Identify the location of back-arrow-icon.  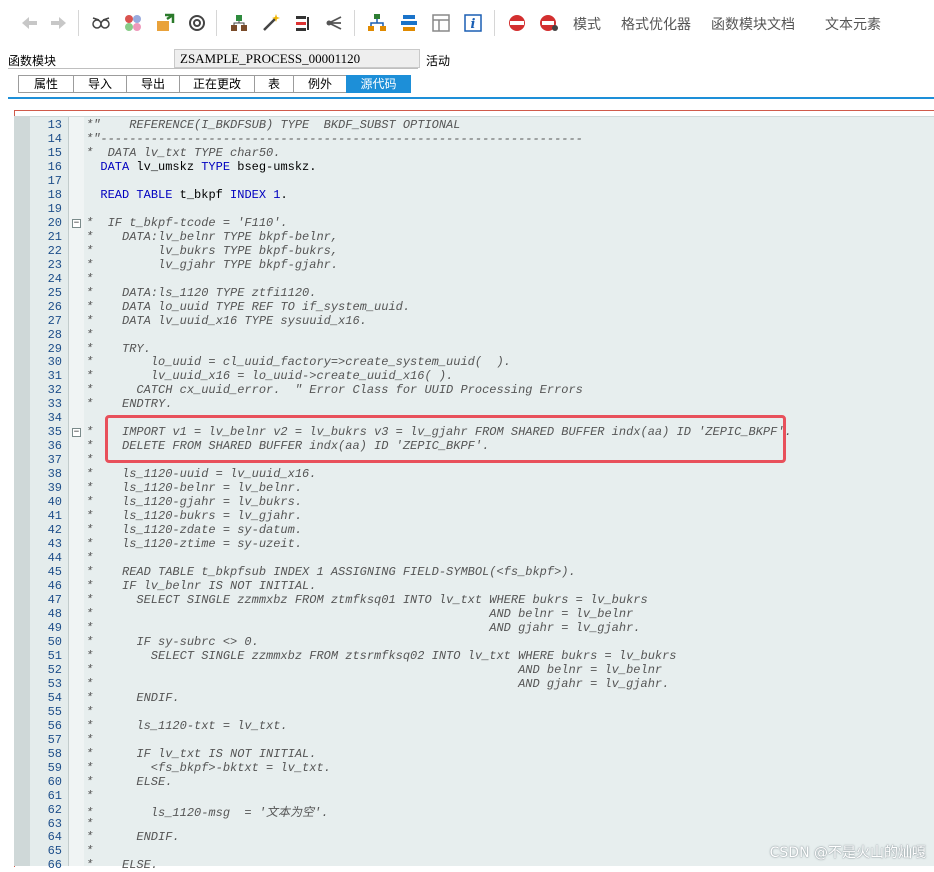
(29, 23).